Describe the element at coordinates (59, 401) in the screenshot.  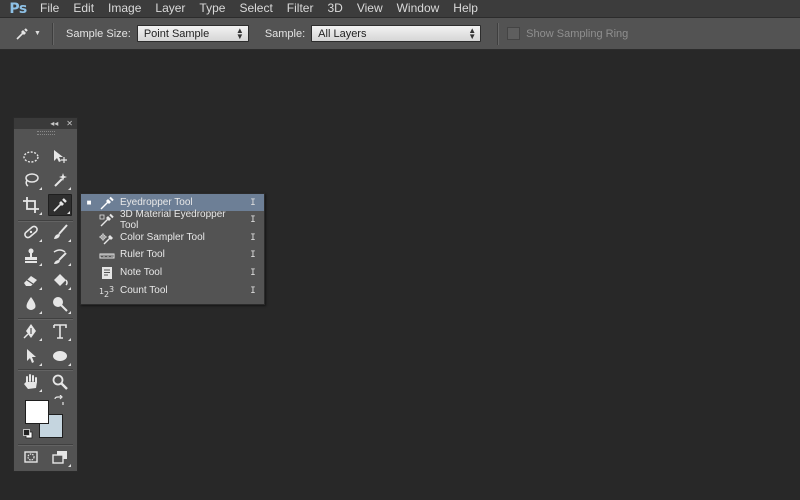
I see `swap-colors-icon` at that location.